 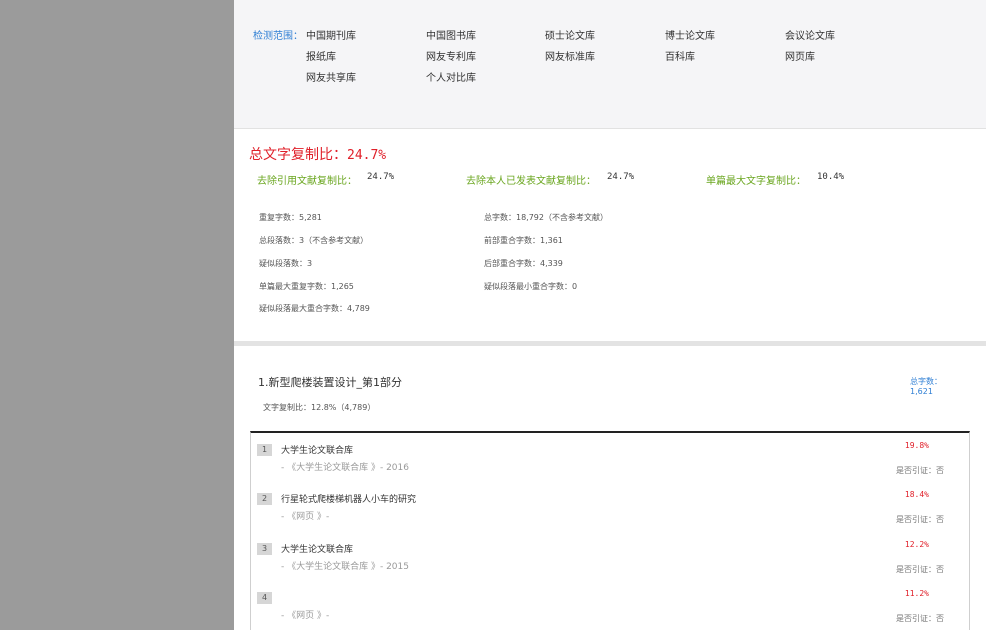 What do you see at coordinates (331, 36) in the screenshot?
I see `scope-item: 中国期刊库` at bounding box center [331, 36].